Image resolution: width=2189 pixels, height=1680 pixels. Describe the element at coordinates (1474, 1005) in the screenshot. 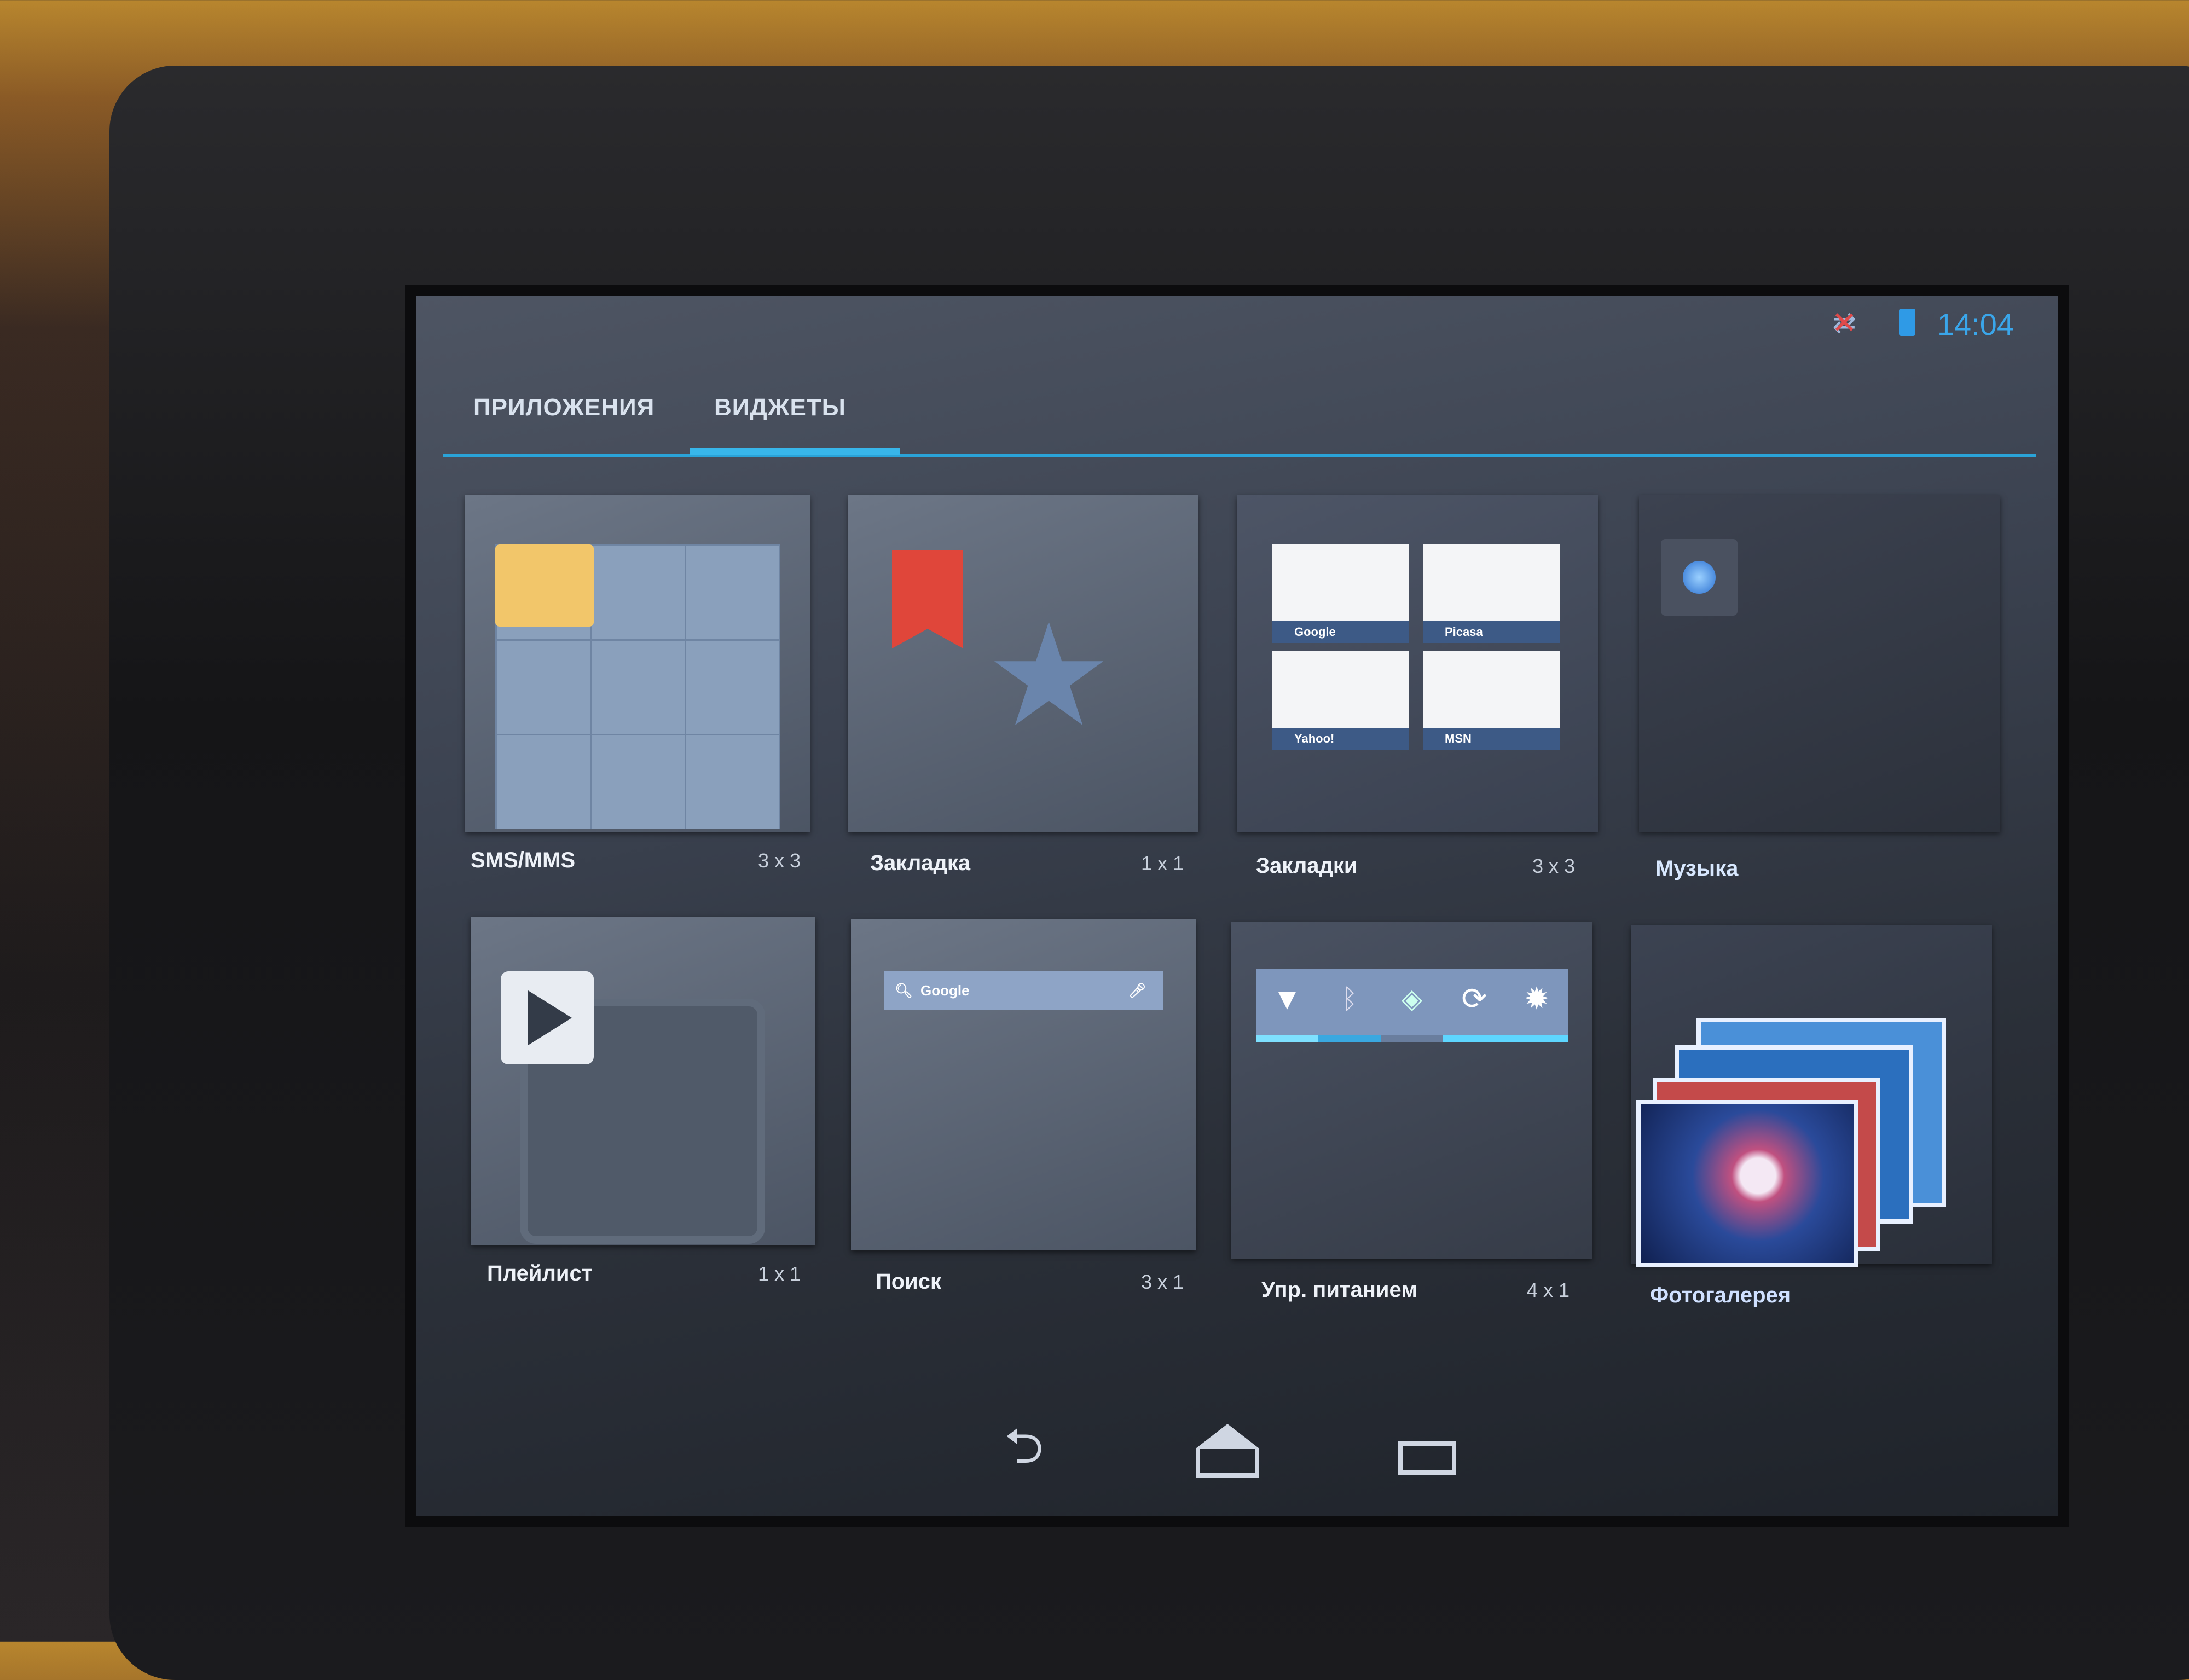

I see `sync-icon: ⟳` at that location.